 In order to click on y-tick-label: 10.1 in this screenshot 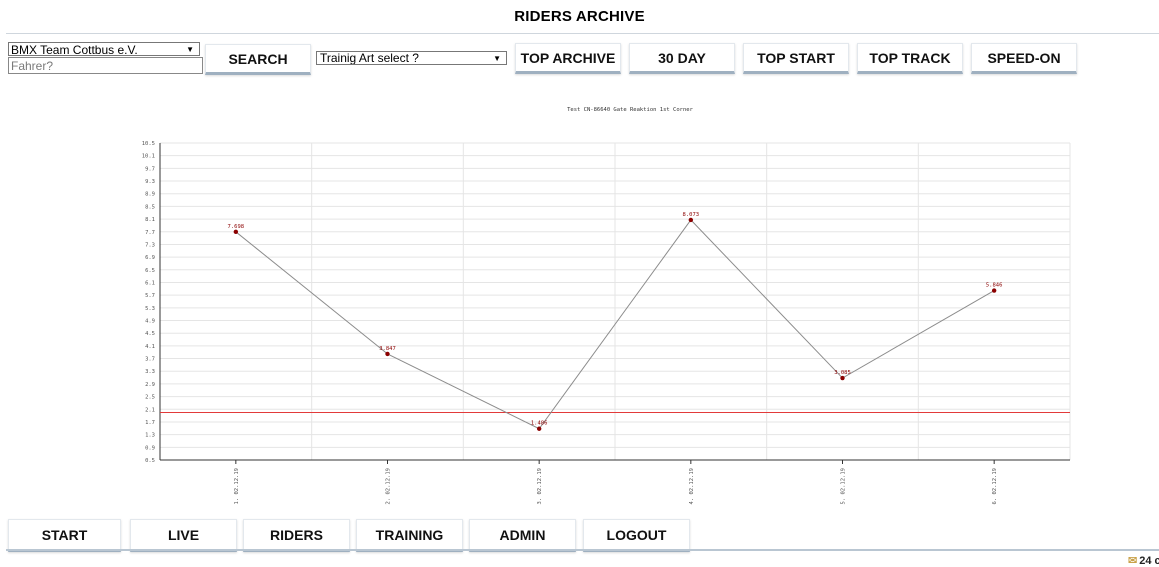, I will do `click(148, 157)`.